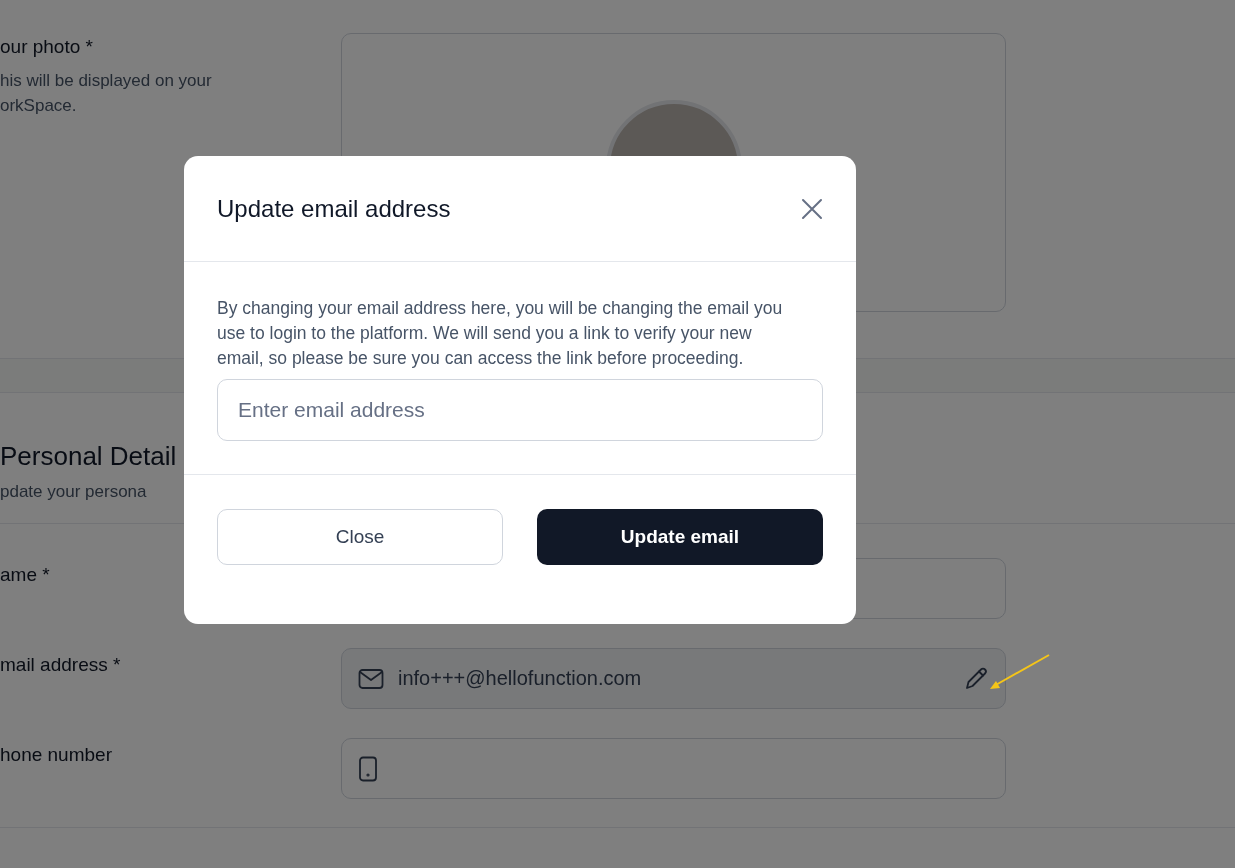 The width and height of the screenshot is (1235, 868). Describe the element at coordinates (89, 456) in the screenshot. I see `section-title: Personal Detail` at that location.